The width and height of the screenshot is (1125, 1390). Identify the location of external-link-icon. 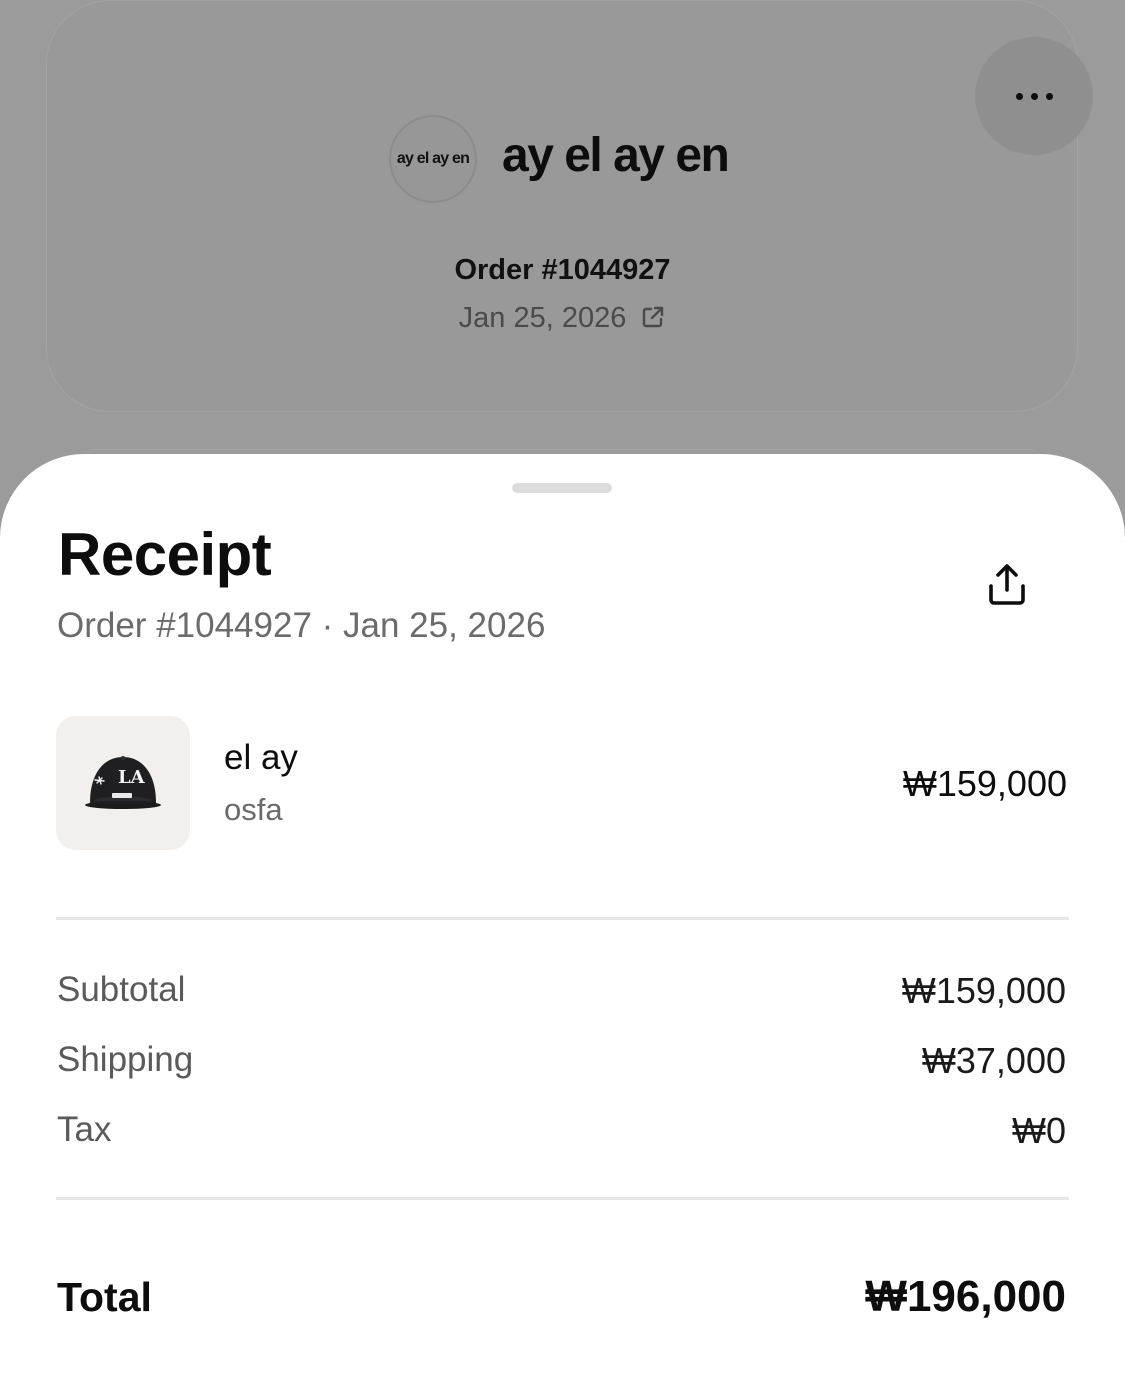
(653, 321).